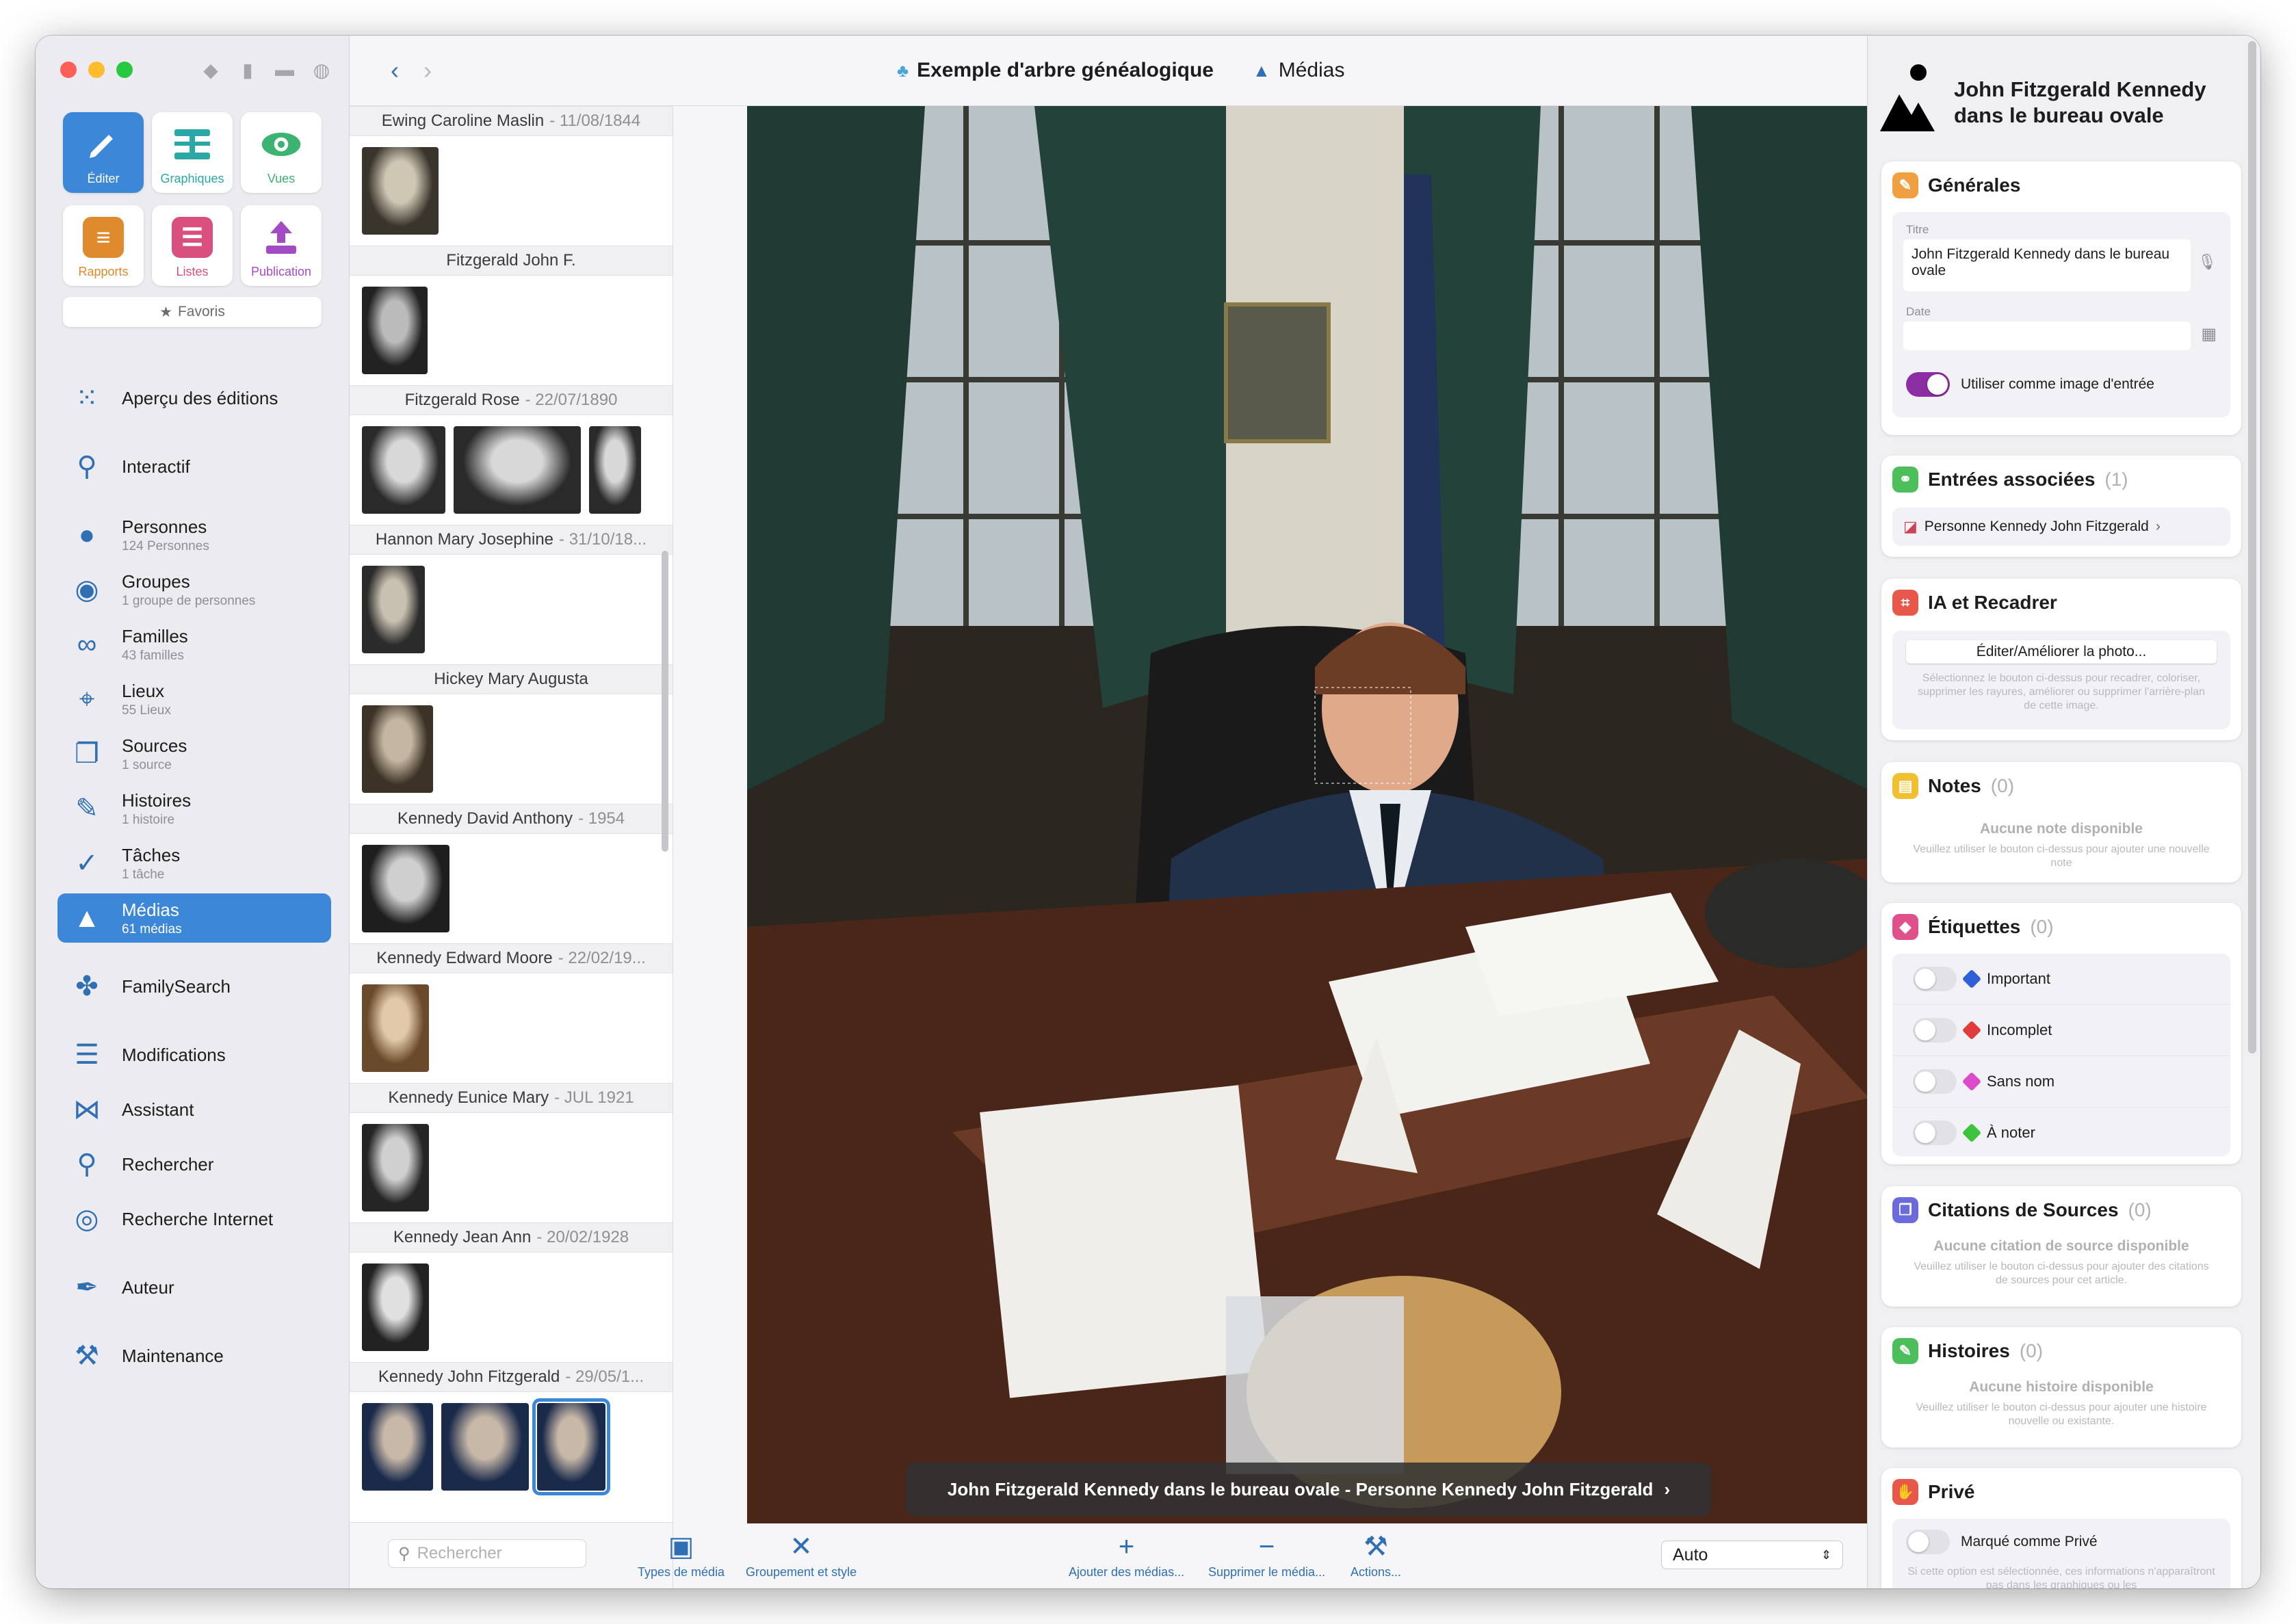  What do you see at coordinates (194, 918) in the screenshot?
I see `sidebar-item-medias: ▲ Médias 61 médias` at bounding box center [194, 918].